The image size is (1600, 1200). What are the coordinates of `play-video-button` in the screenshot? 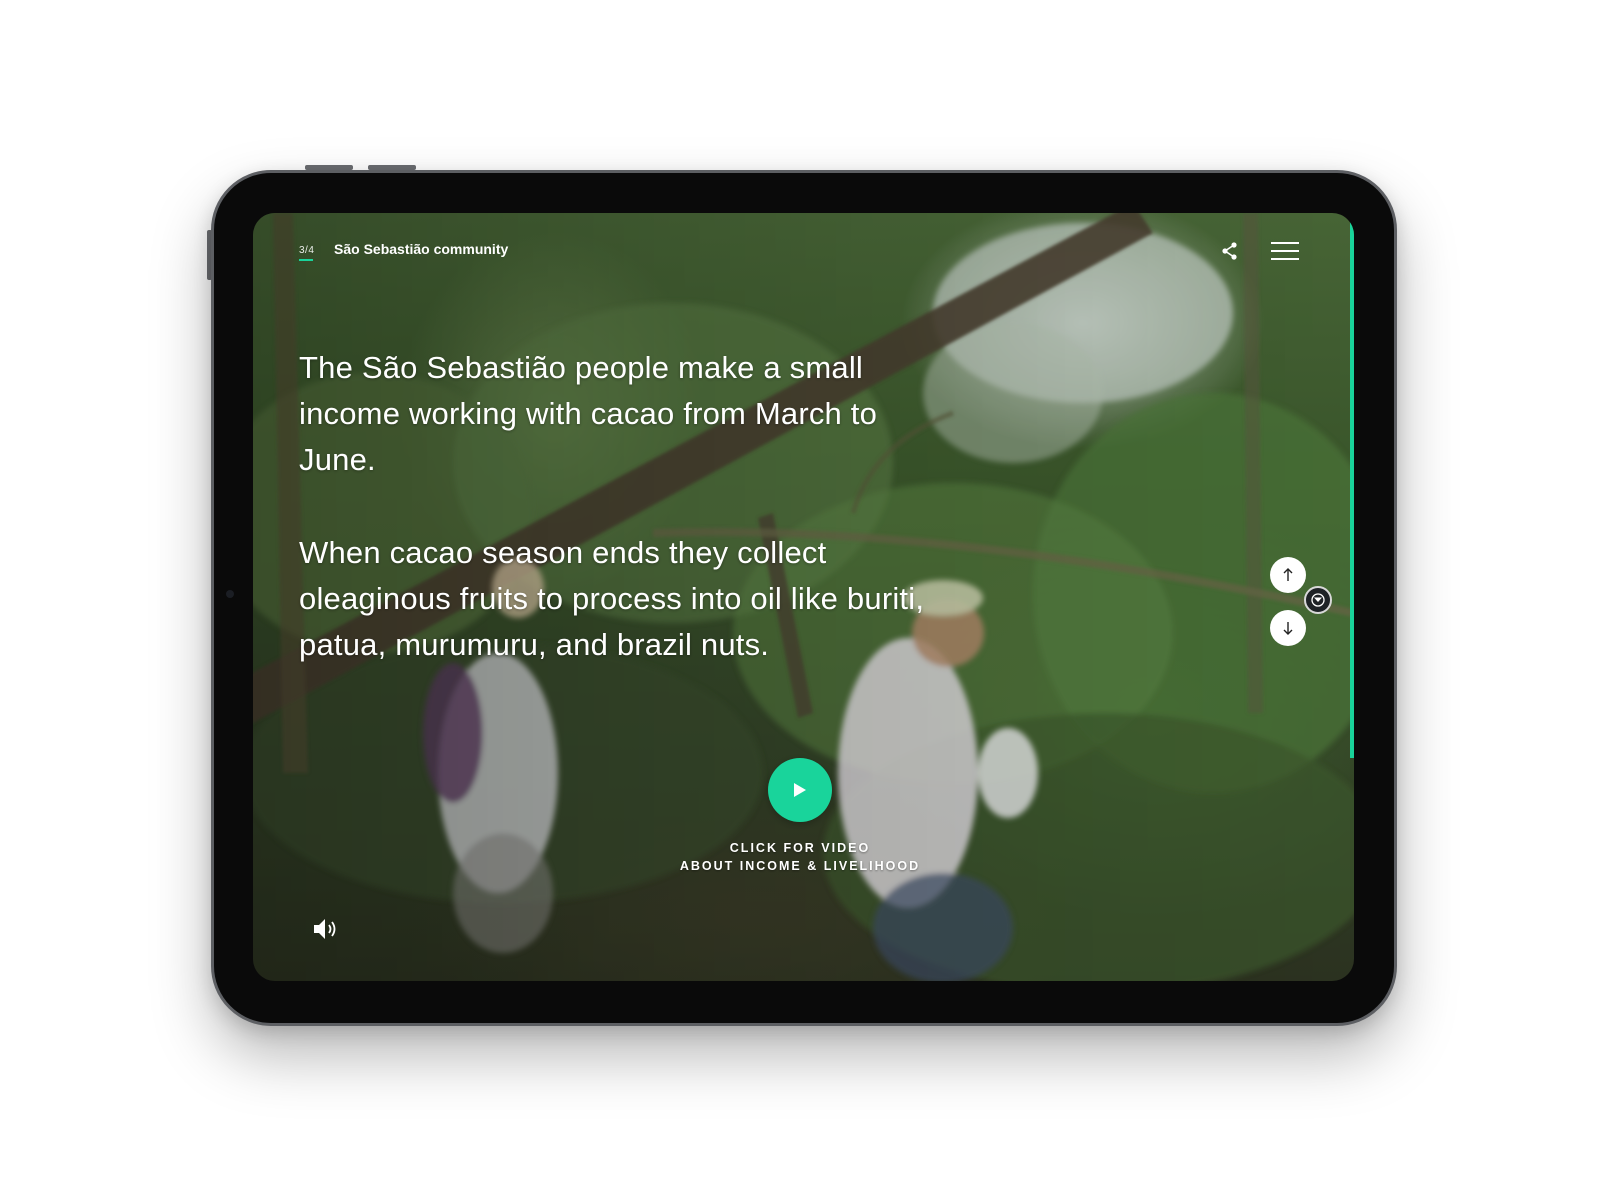 It's located at (800, 790).